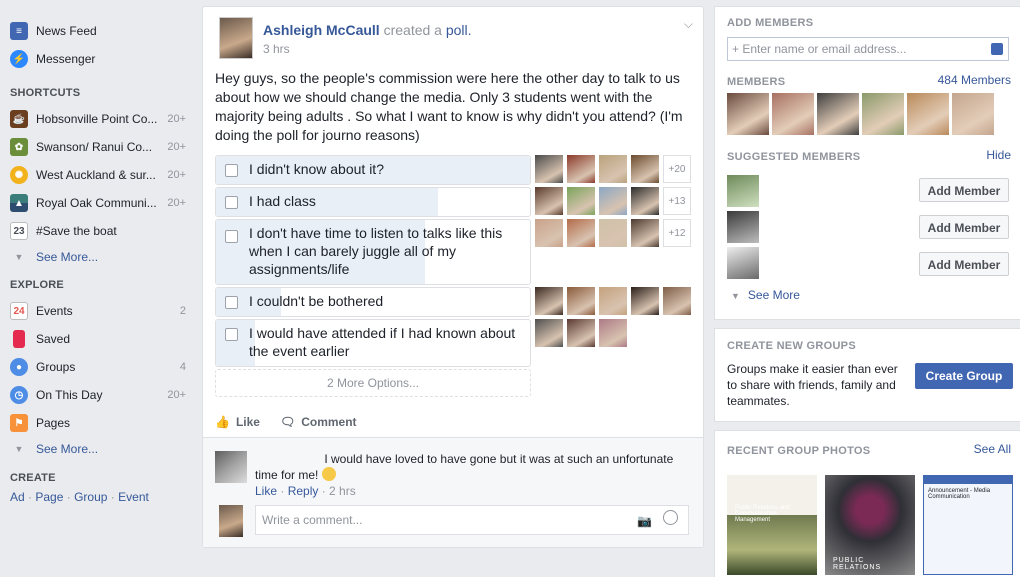 This screenshot has height=577, width=1020. What do you see at coordinates (98, 175) in the screenshot?
I see `shortcut-west-auckland: ✺ West Auckland & sur... 20+` at bounding box center [98, 175].